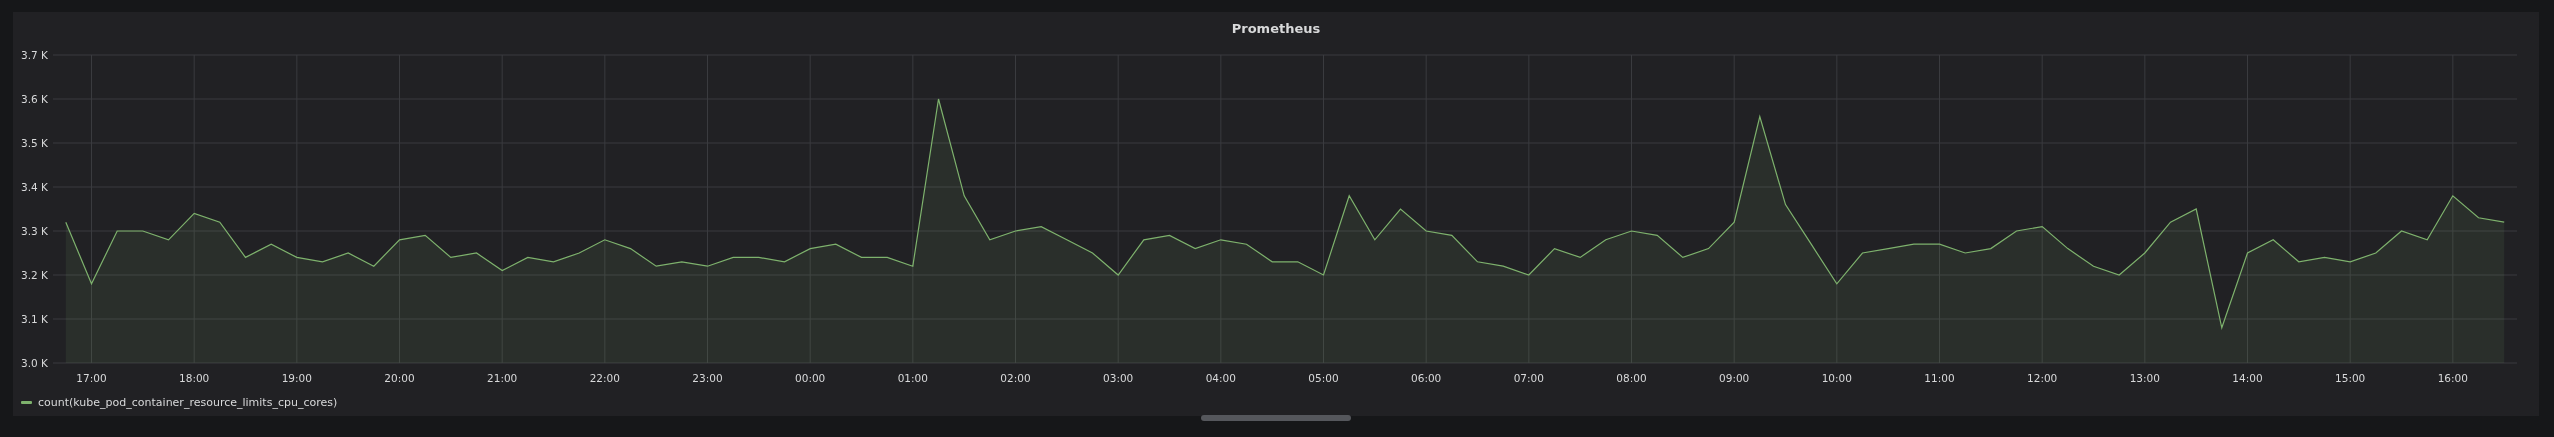 The image size is (2554, 437). Describe the element at coordinates (1939, 378) in the screenshot. I see `x-axis-label: 11:00` at that location.